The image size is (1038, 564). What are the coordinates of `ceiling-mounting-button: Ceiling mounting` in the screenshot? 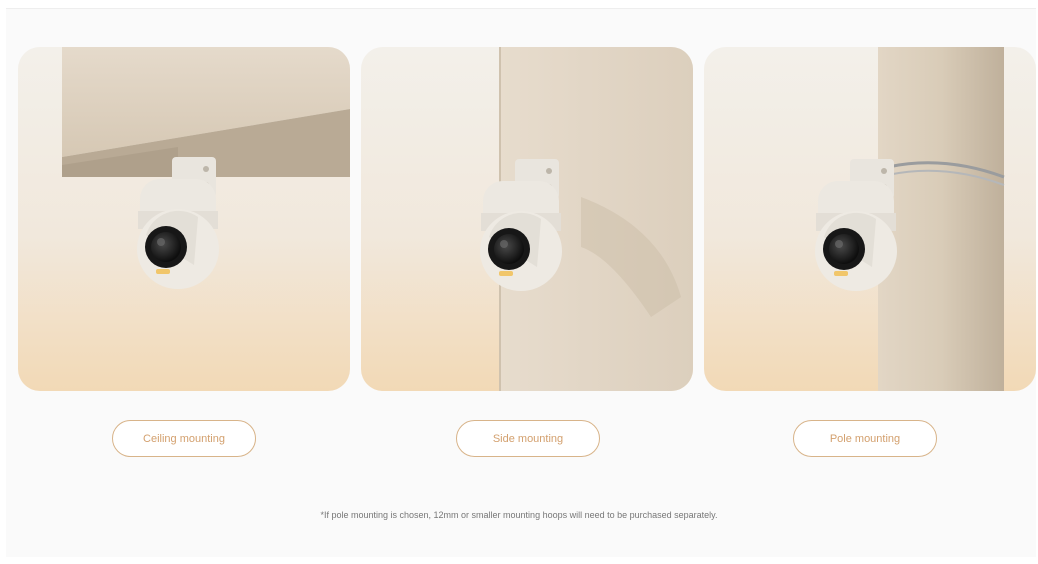 It's located at (184, 438).